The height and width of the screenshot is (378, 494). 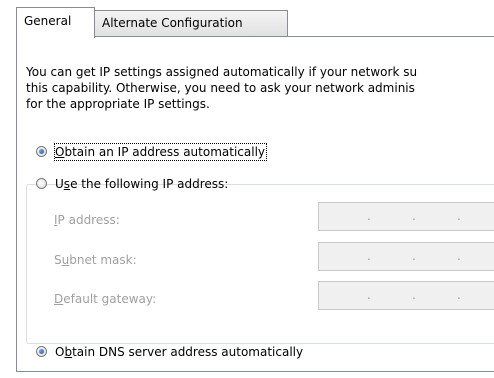 I want to click on obtain-ip-automatically-label: Obtain an IP address automatically, so click(x=160, y=152).